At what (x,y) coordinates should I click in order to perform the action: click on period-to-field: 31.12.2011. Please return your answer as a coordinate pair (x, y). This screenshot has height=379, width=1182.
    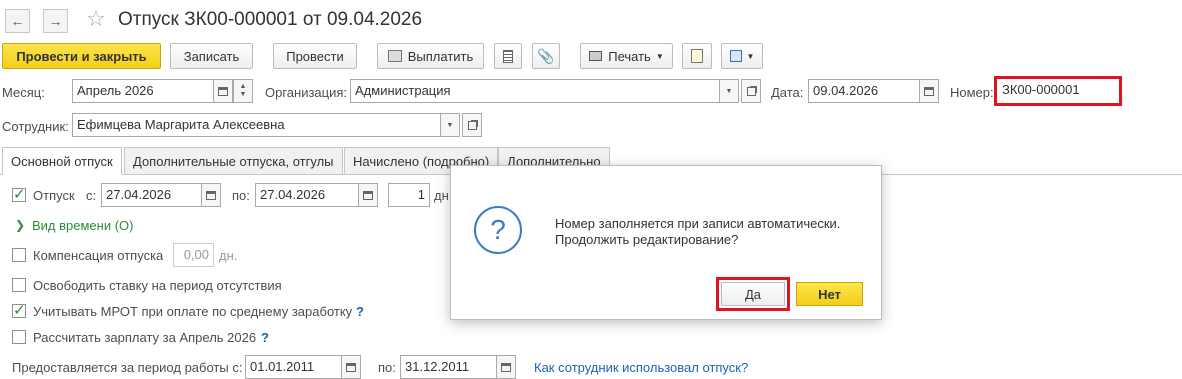
    Looking at the image, I should click on (449, 367).